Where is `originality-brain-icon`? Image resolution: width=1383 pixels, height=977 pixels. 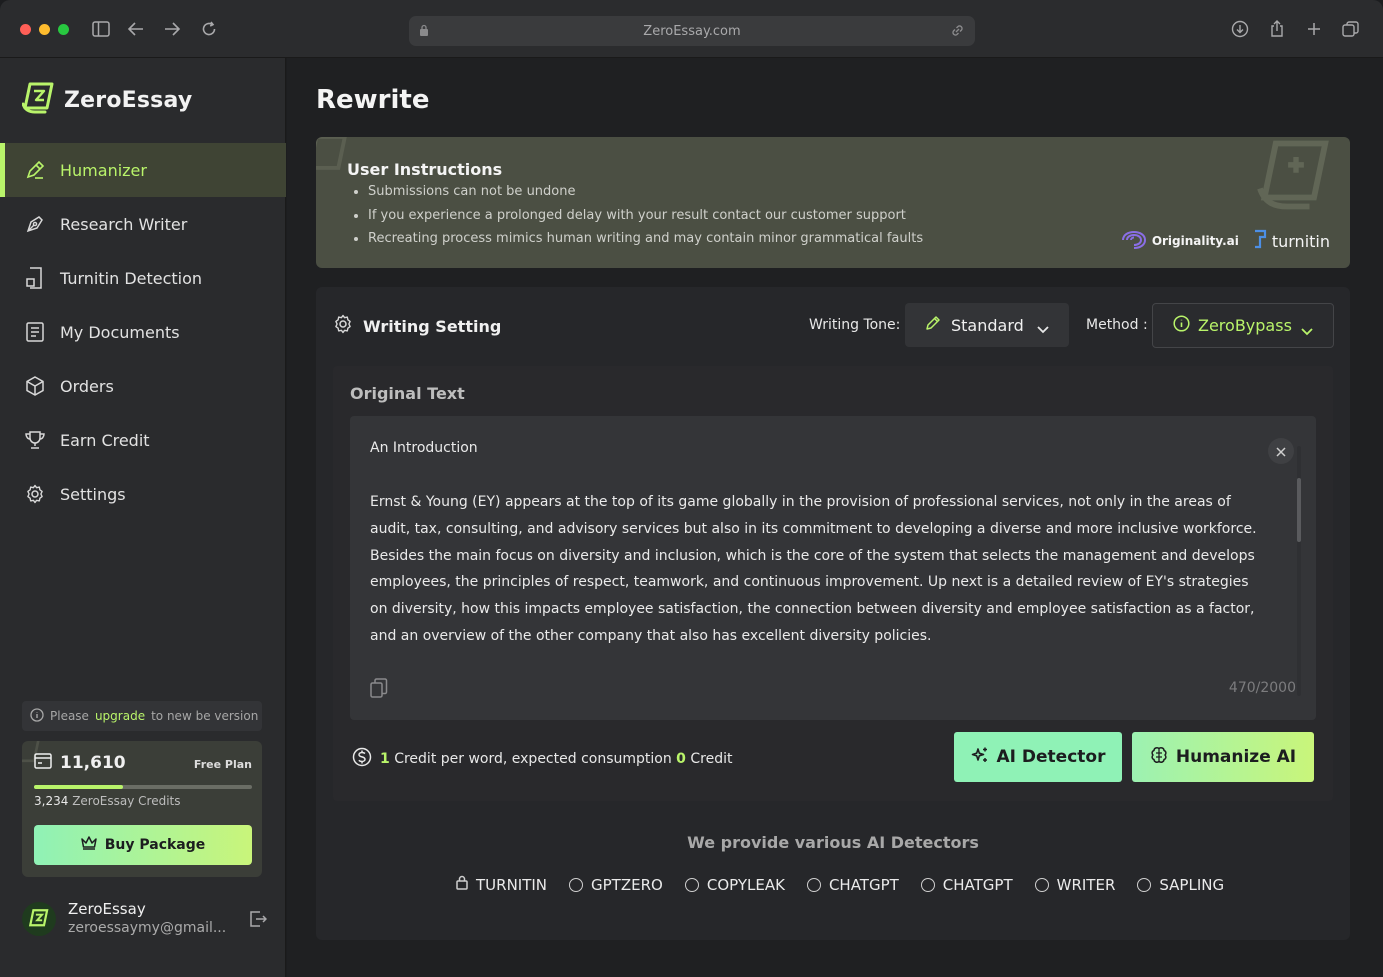 originality-brain-icon is located at coordinates (1134, 241).